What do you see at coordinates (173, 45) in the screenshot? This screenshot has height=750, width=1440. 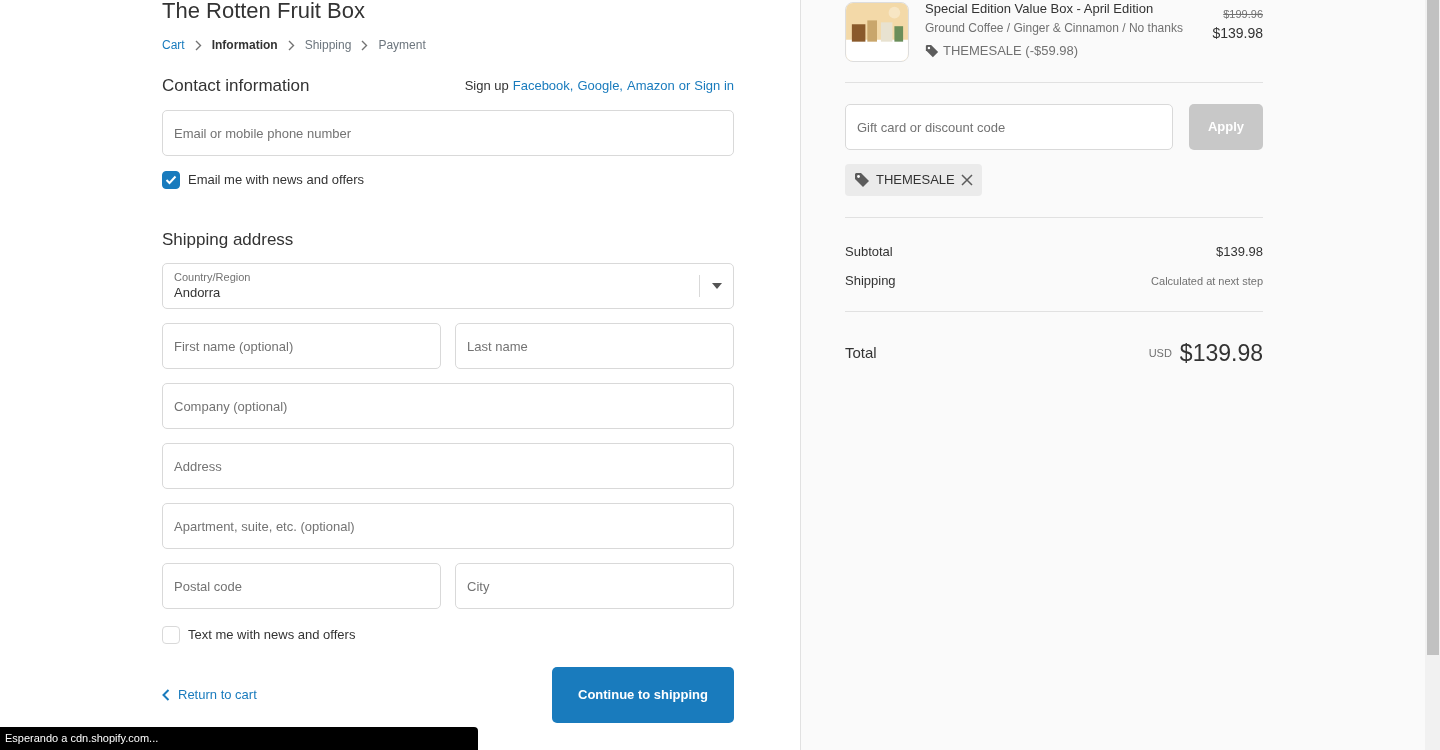 I see `breadcrumb-link: Cart` at bounding box center [173, 45].